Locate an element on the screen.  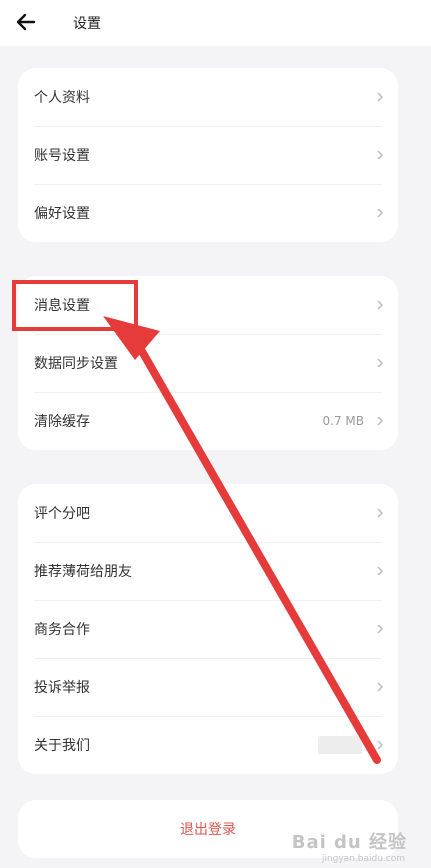
settings-item-business: 商务合作 is located at coordinates (208, 629).